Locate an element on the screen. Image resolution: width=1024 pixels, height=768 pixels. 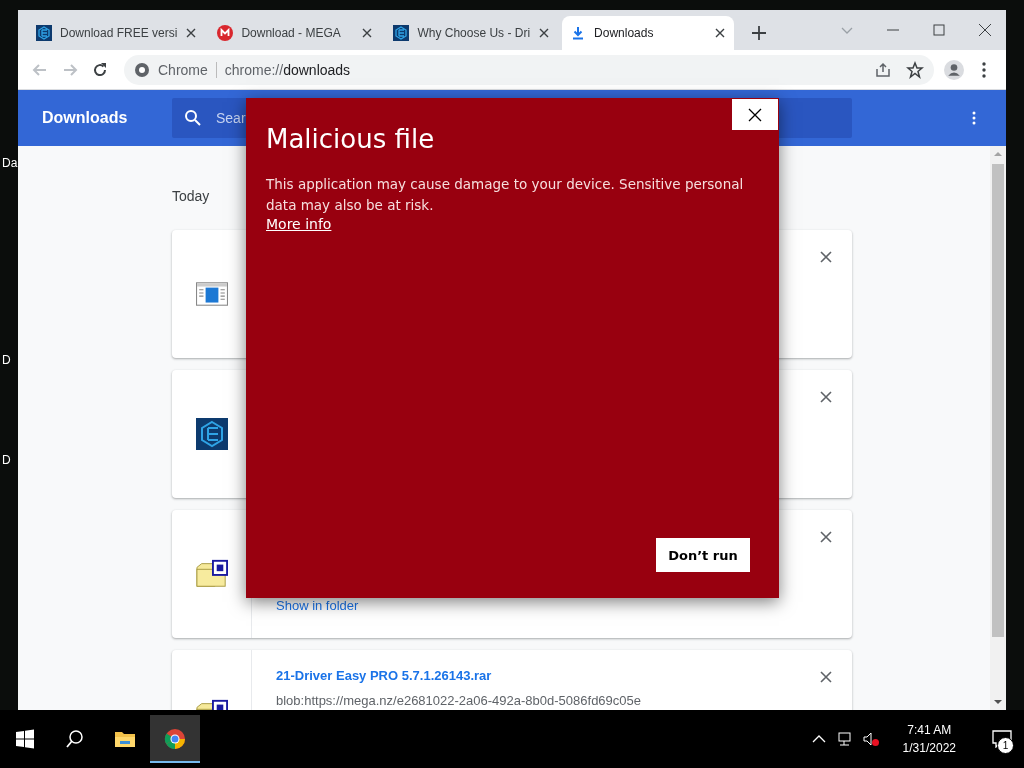
windows-start-icon is located at coordinates (25, 739).